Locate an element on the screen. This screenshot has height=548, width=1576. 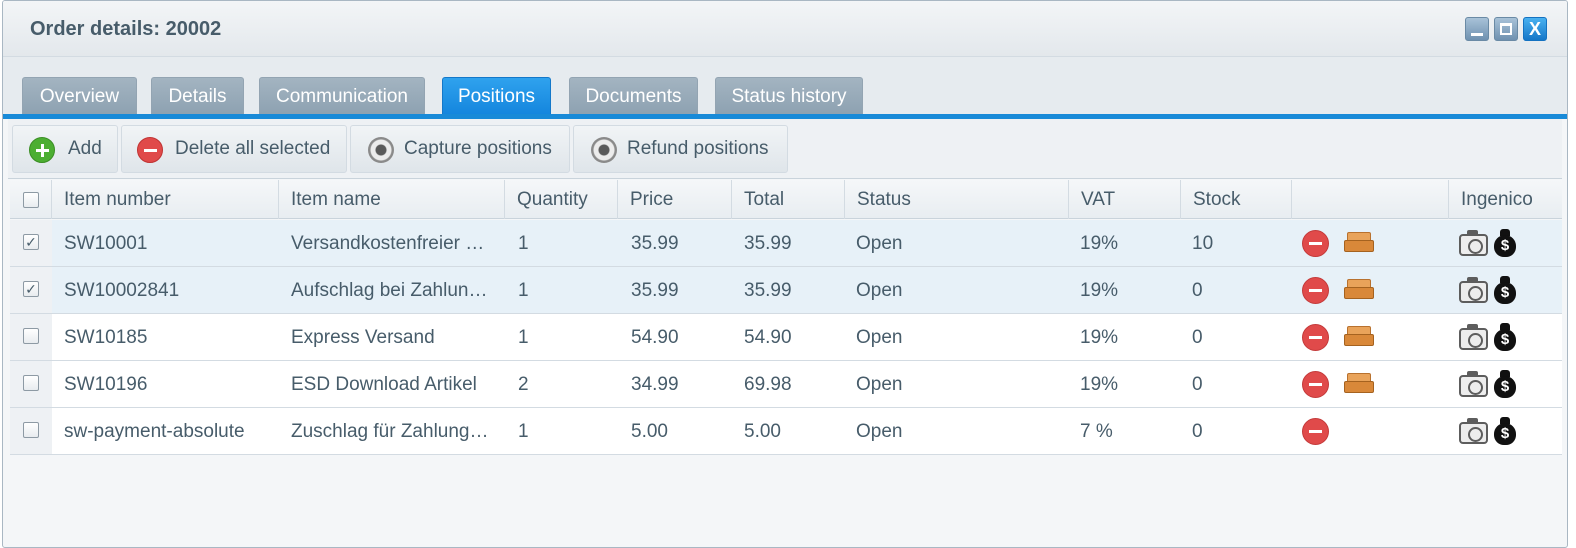
column-header-actions is located at coordinates (1370, 199).